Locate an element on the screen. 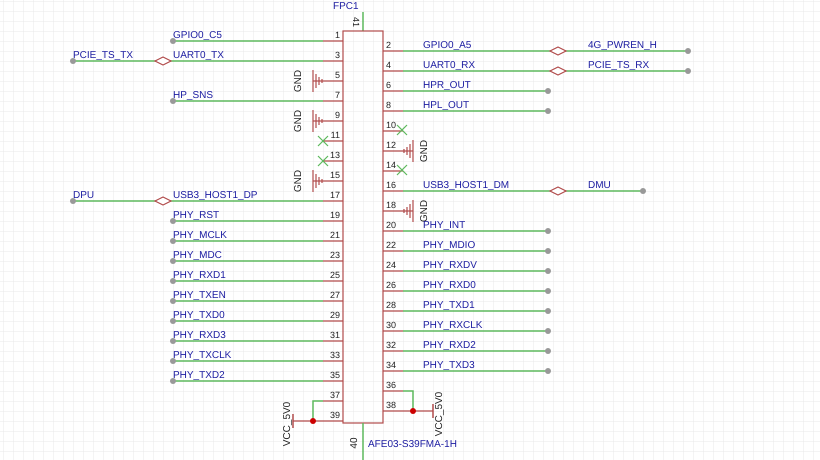 Image resolution: width=820 pixels, height=460 pixels. pin-number: 10 is located at coordinates (391, 125).